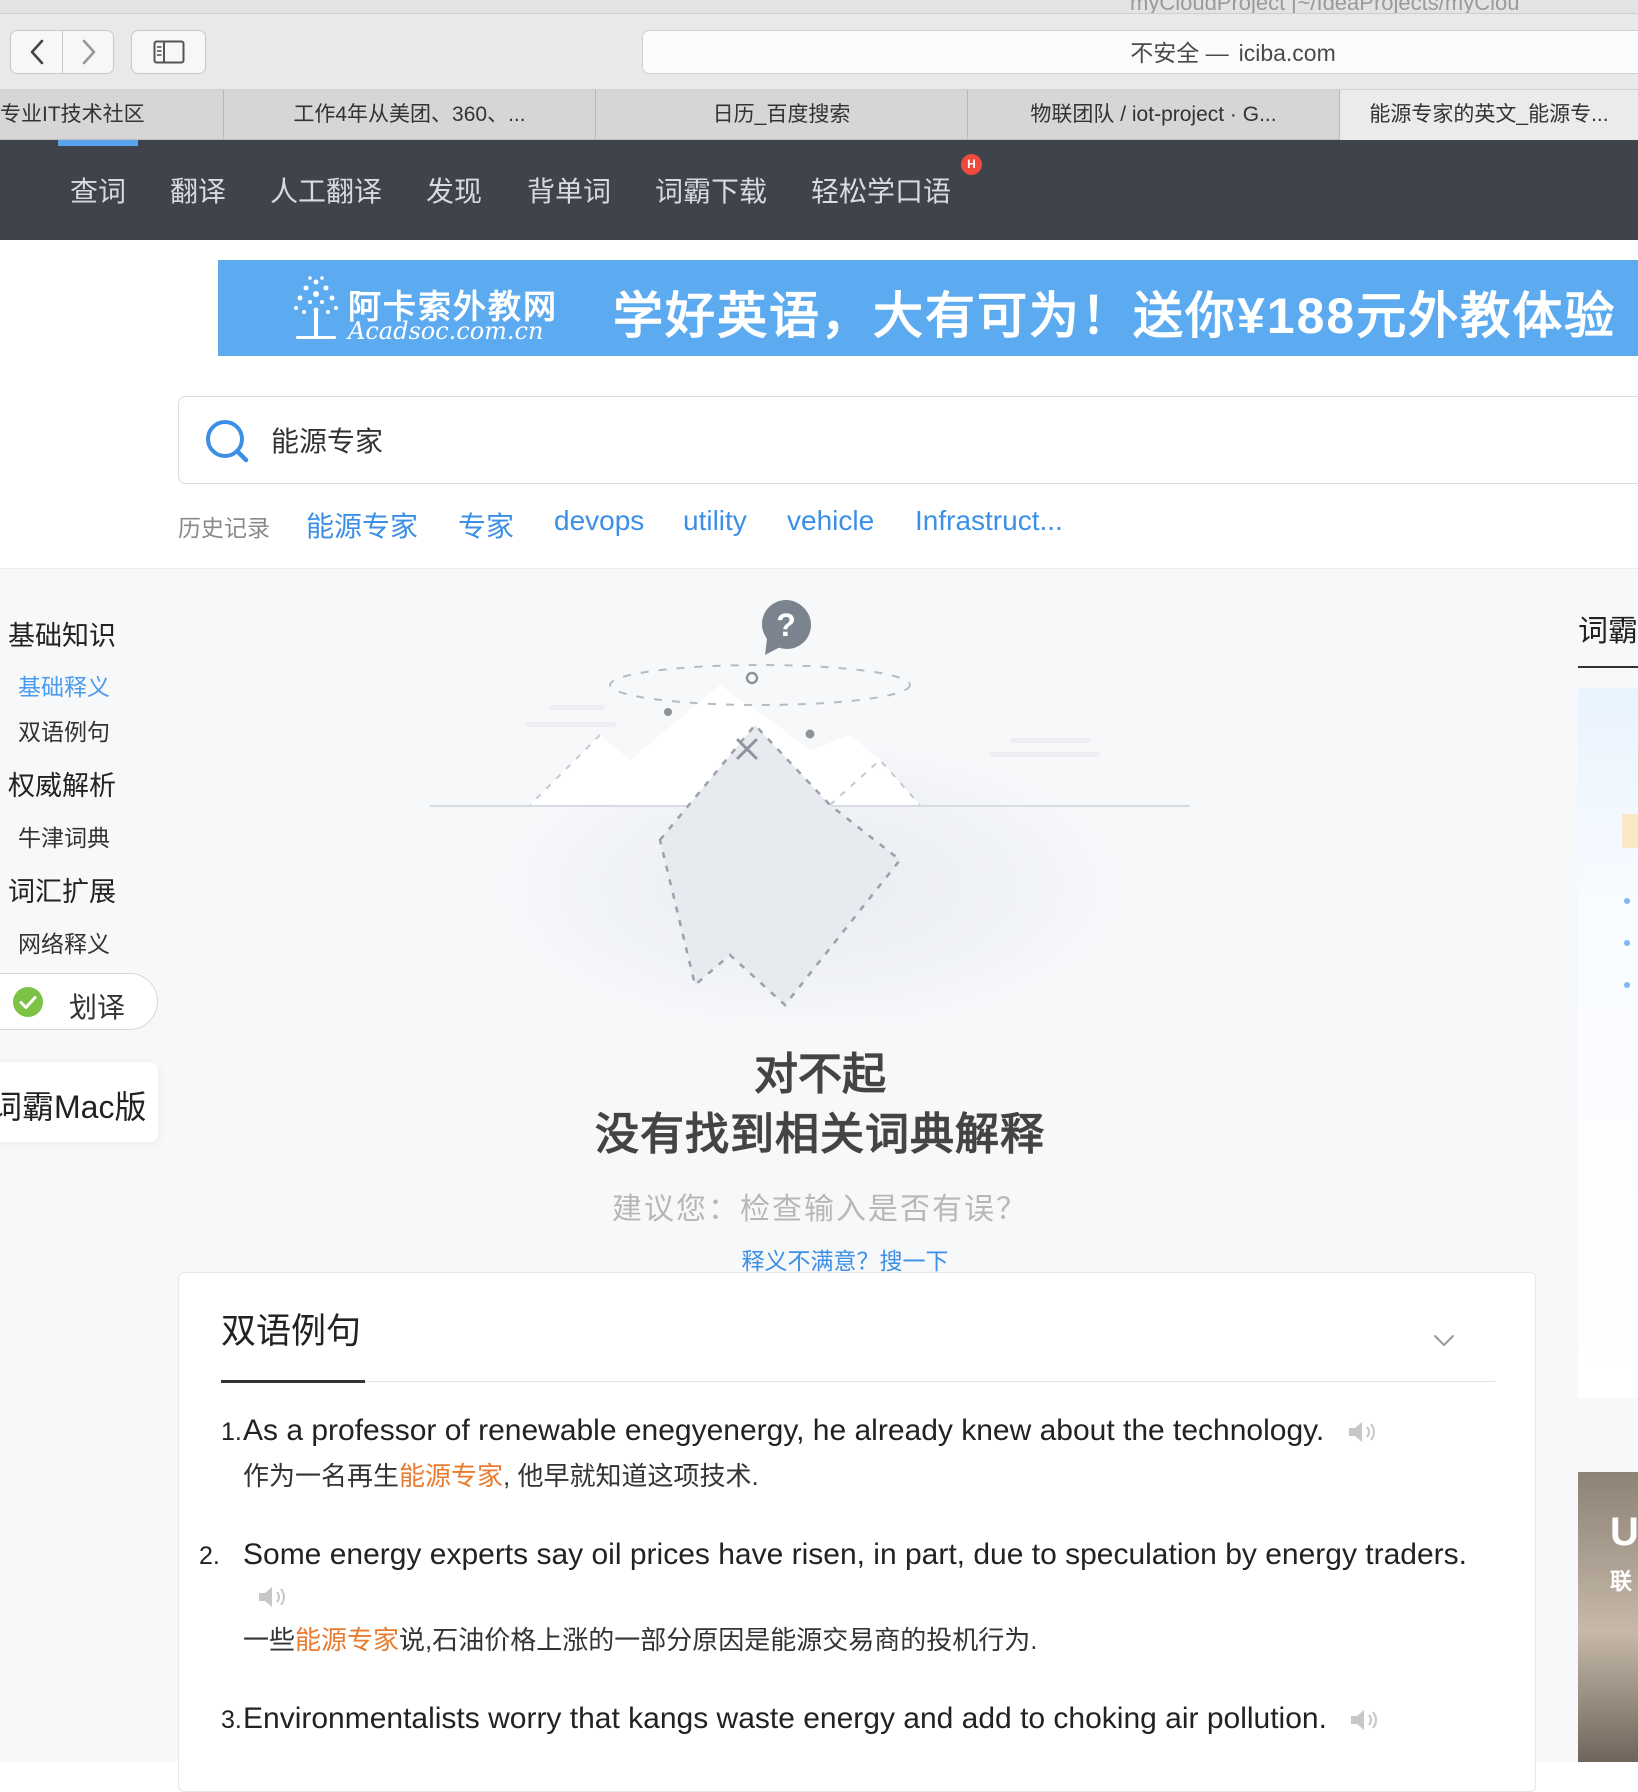  What do you see at coordinates (718, 1640) in the screenshot?
I see `example-chinese-text: 说,石油价格上涨的一部分原因是能源交易商的投机行为.` at bounding box center [718, 1640].